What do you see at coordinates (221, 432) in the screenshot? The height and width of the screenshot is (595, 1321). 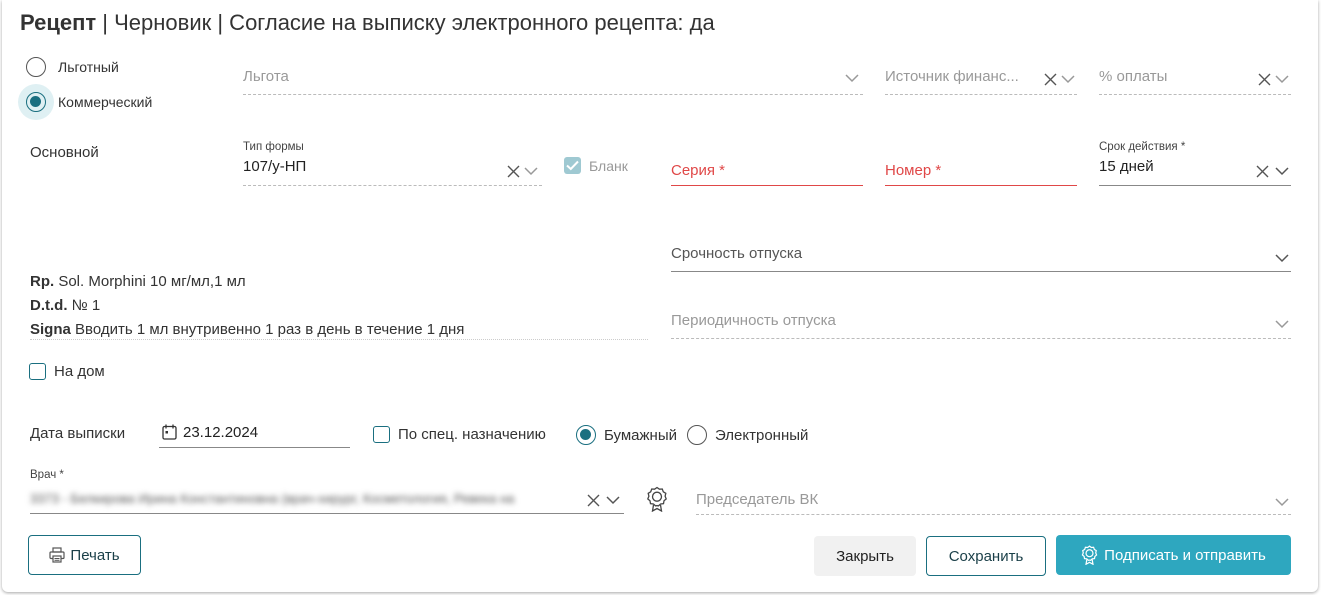 I see `issue-date-value: 23.12.2024` at bounding box center [221, 432].